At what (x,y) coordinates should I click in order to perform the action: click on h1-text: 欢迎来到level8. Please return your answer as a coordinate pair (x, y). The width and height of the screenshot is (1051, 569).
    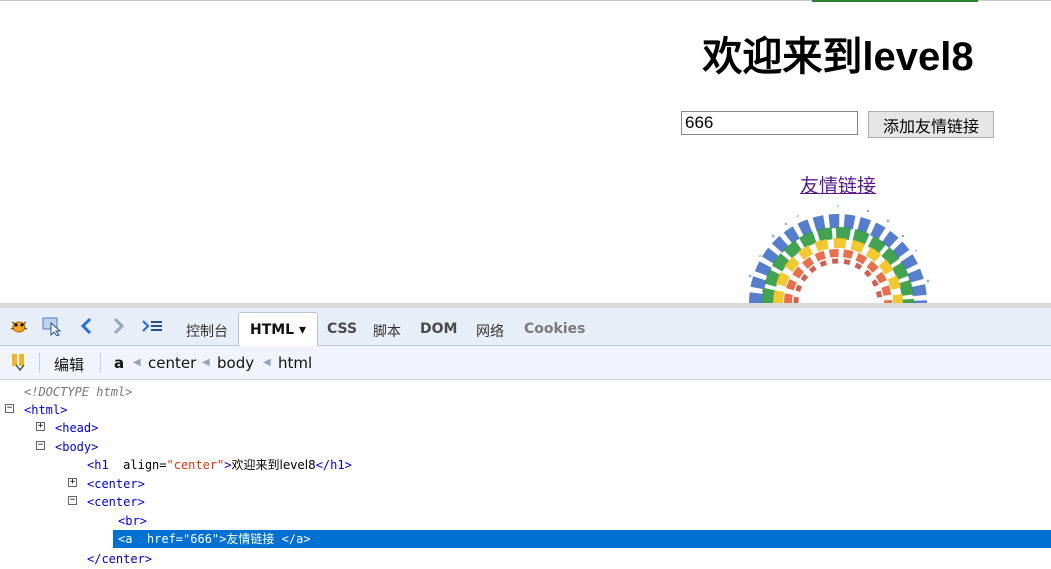
    Looking at the image, I should click on (273, 465).